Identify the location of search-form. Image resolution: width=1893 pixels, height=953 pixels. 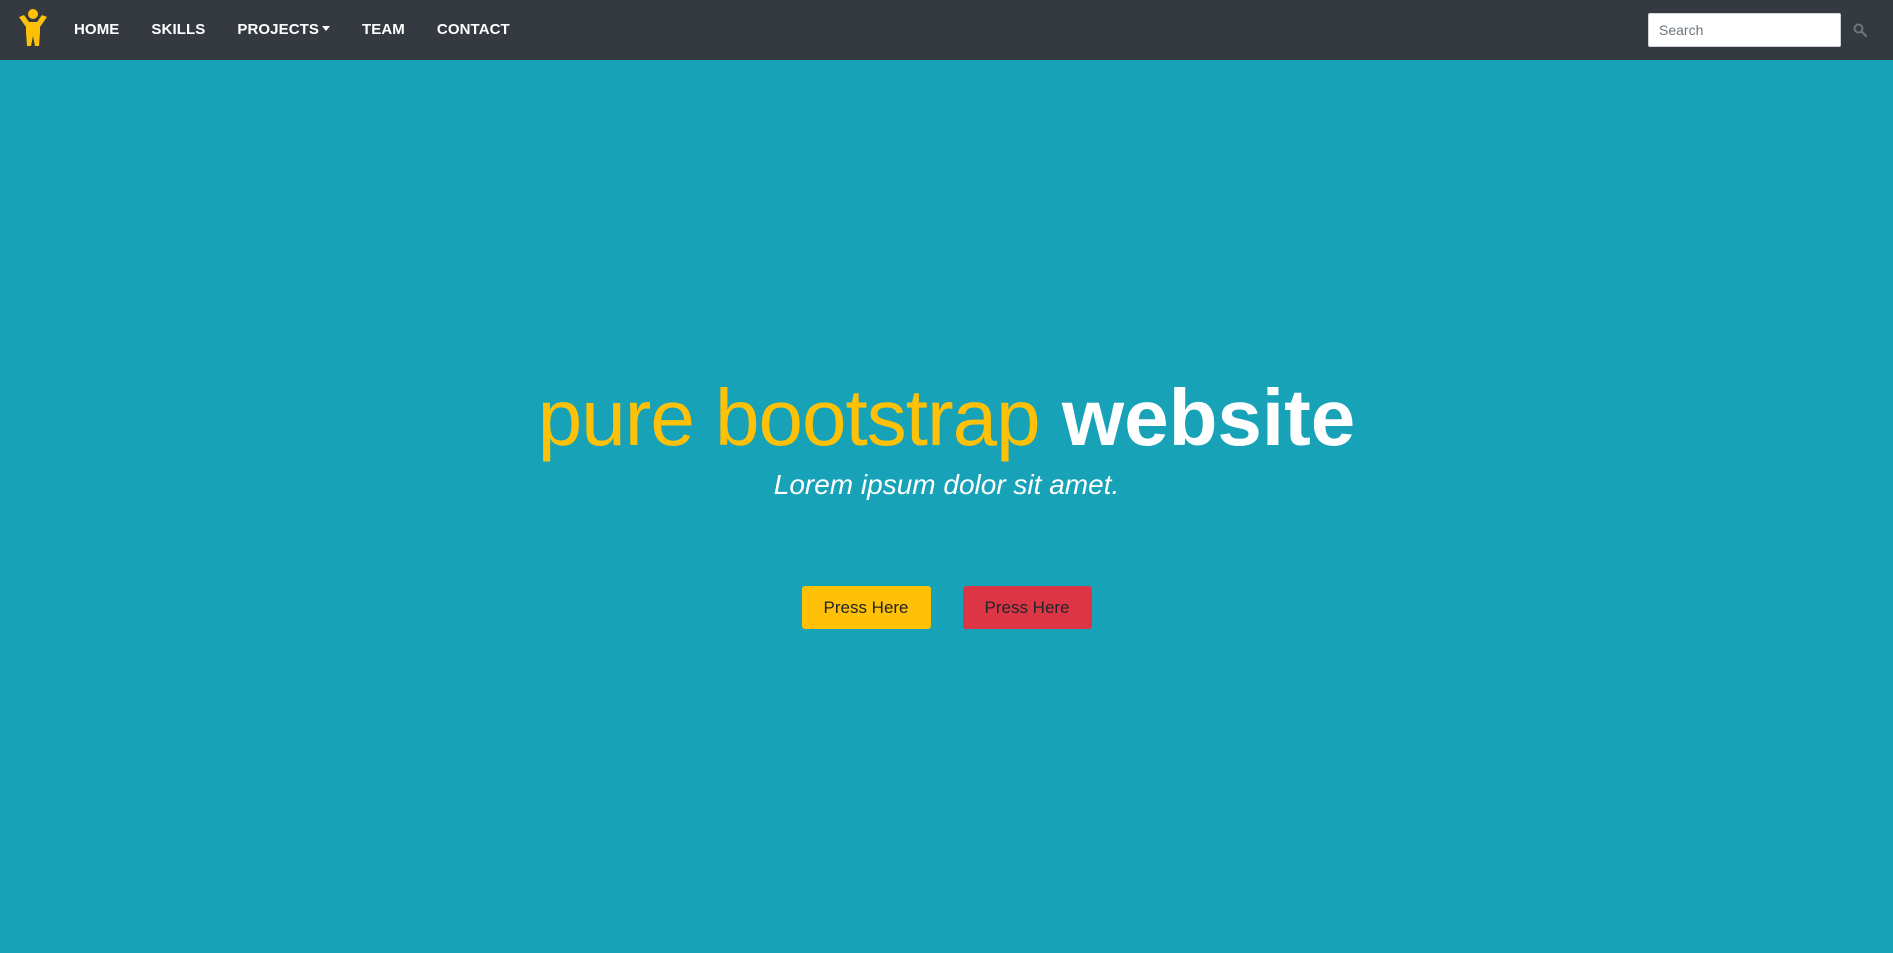
(1760, 30).